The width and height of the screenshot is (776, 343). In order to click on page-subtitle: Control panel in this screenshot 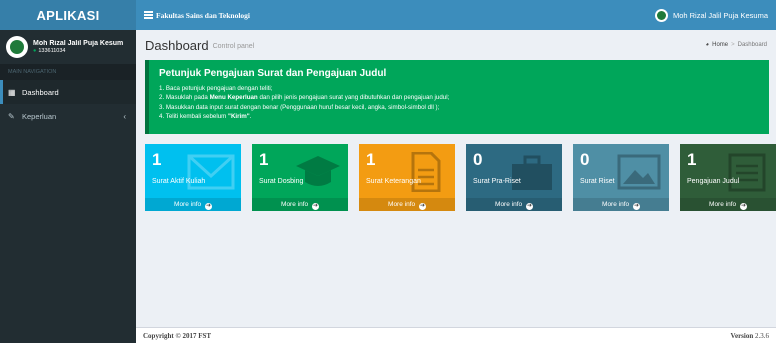, I will do `click(233, 46)`.